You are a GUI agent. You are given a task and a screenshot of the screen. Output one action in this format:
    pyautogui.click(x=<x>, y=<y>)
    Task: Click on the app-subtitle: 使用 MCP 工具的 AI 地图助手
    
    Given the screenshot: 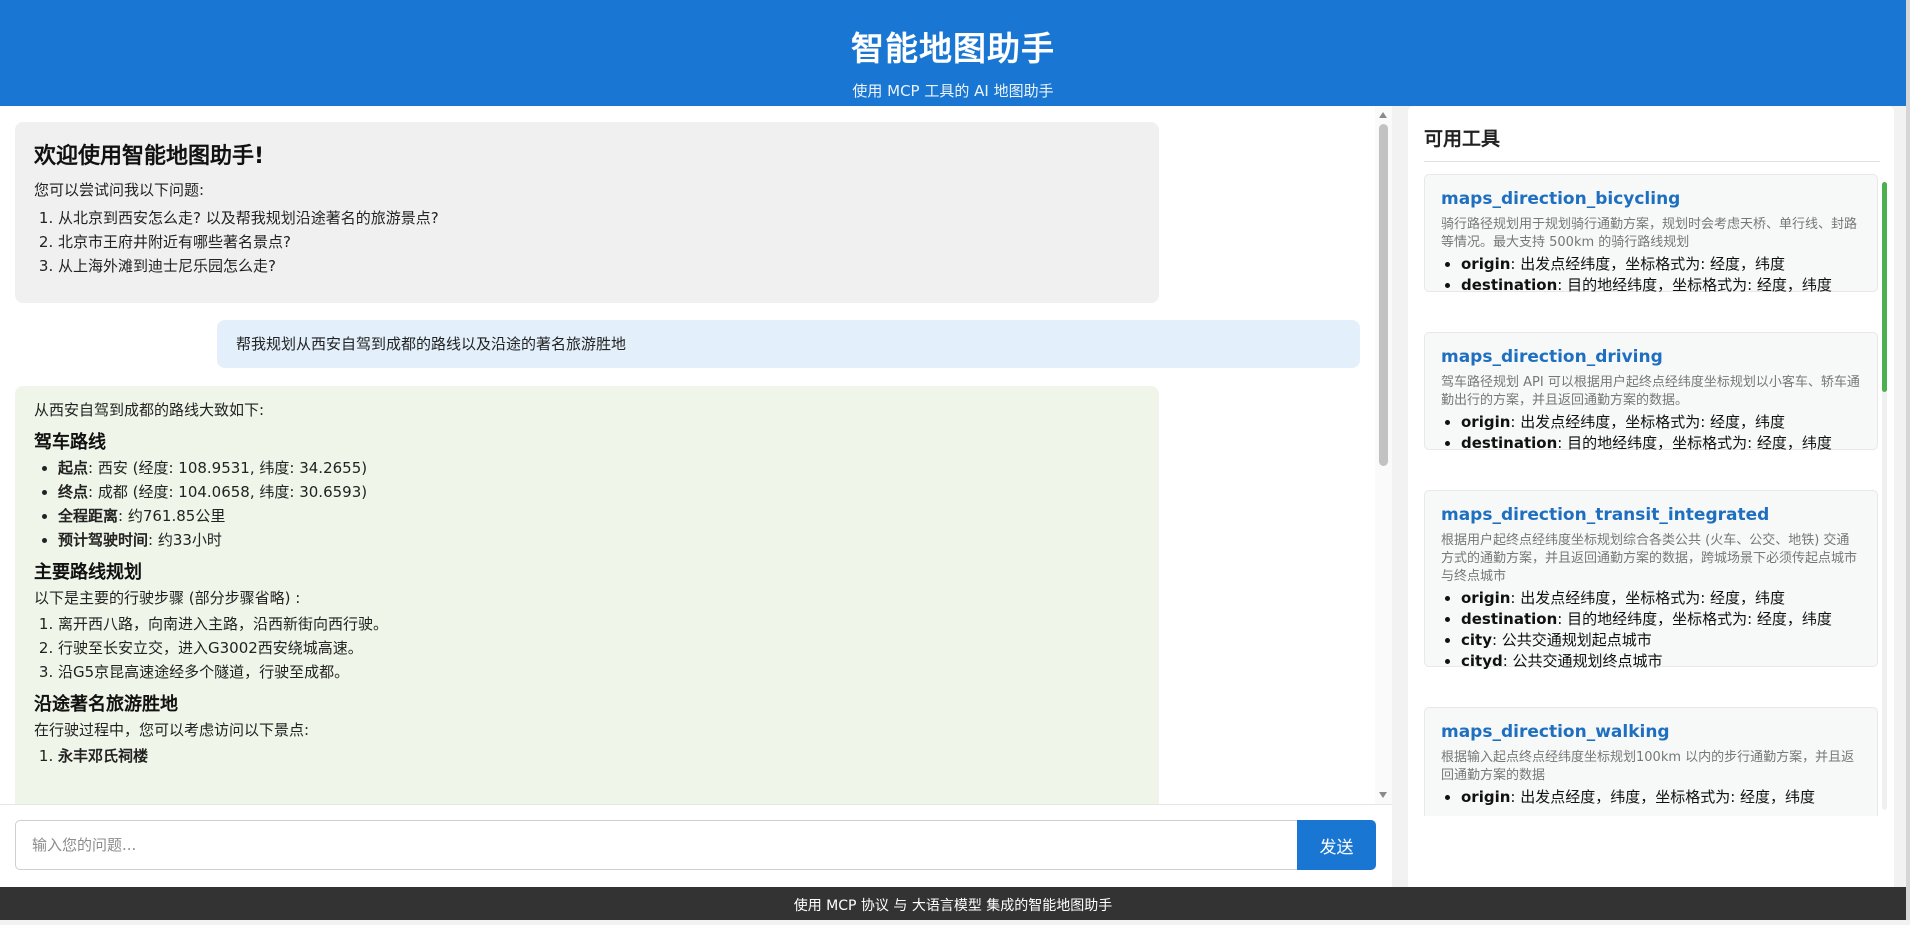 What is the action you would take?
    pyautogui.click(x=953, y=91)
    